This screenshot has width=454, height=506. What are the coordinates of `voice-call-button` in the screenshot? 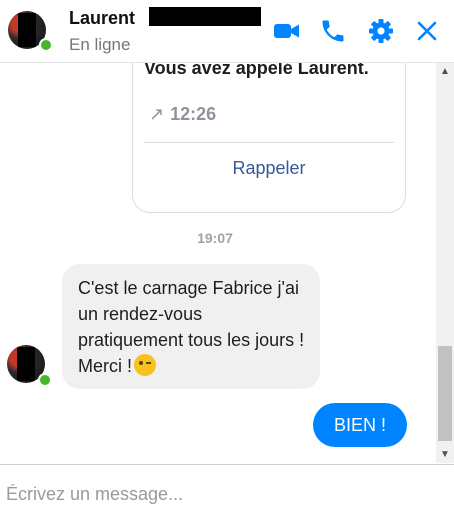 It's located at (333, 31).